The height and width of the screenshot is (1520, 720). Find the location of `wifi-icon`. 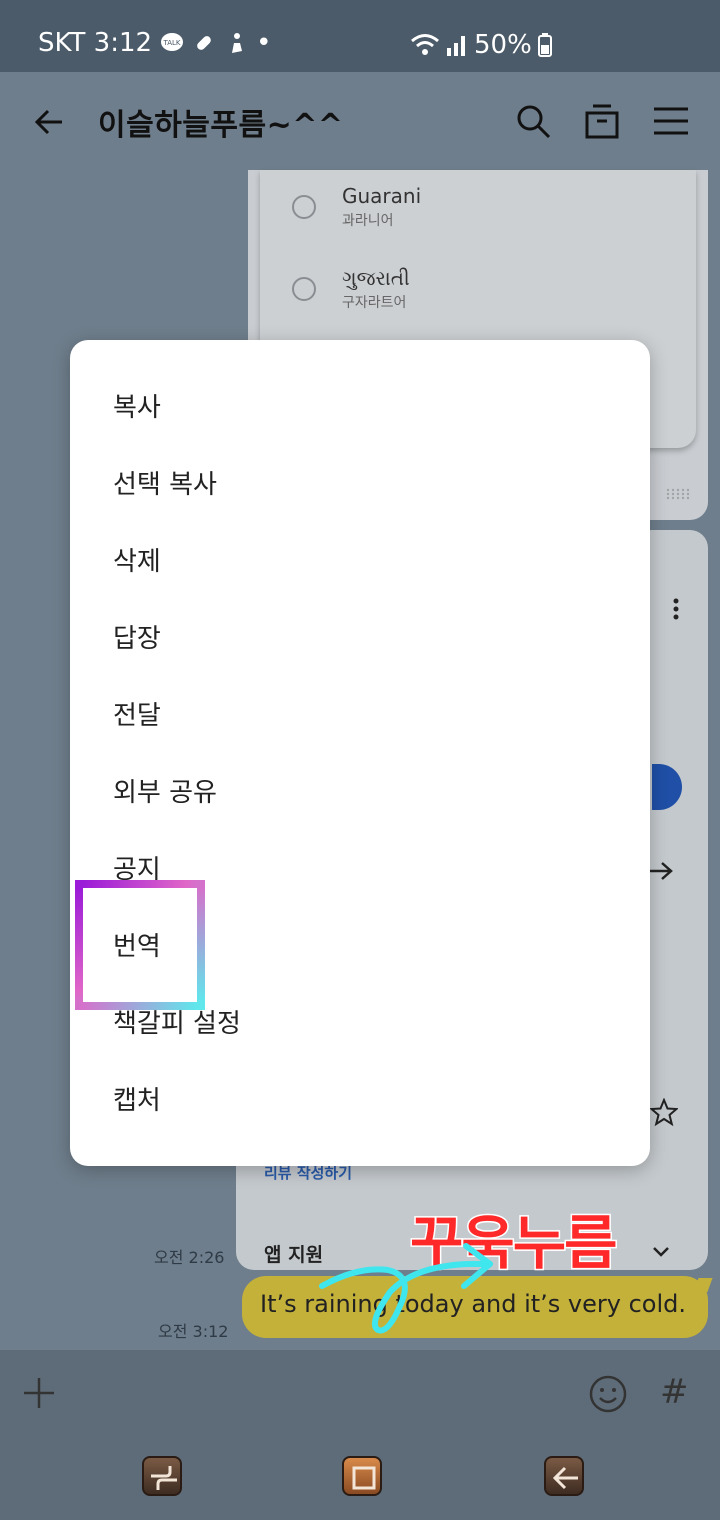

wifi-icon is located at coordinates (425, 44).